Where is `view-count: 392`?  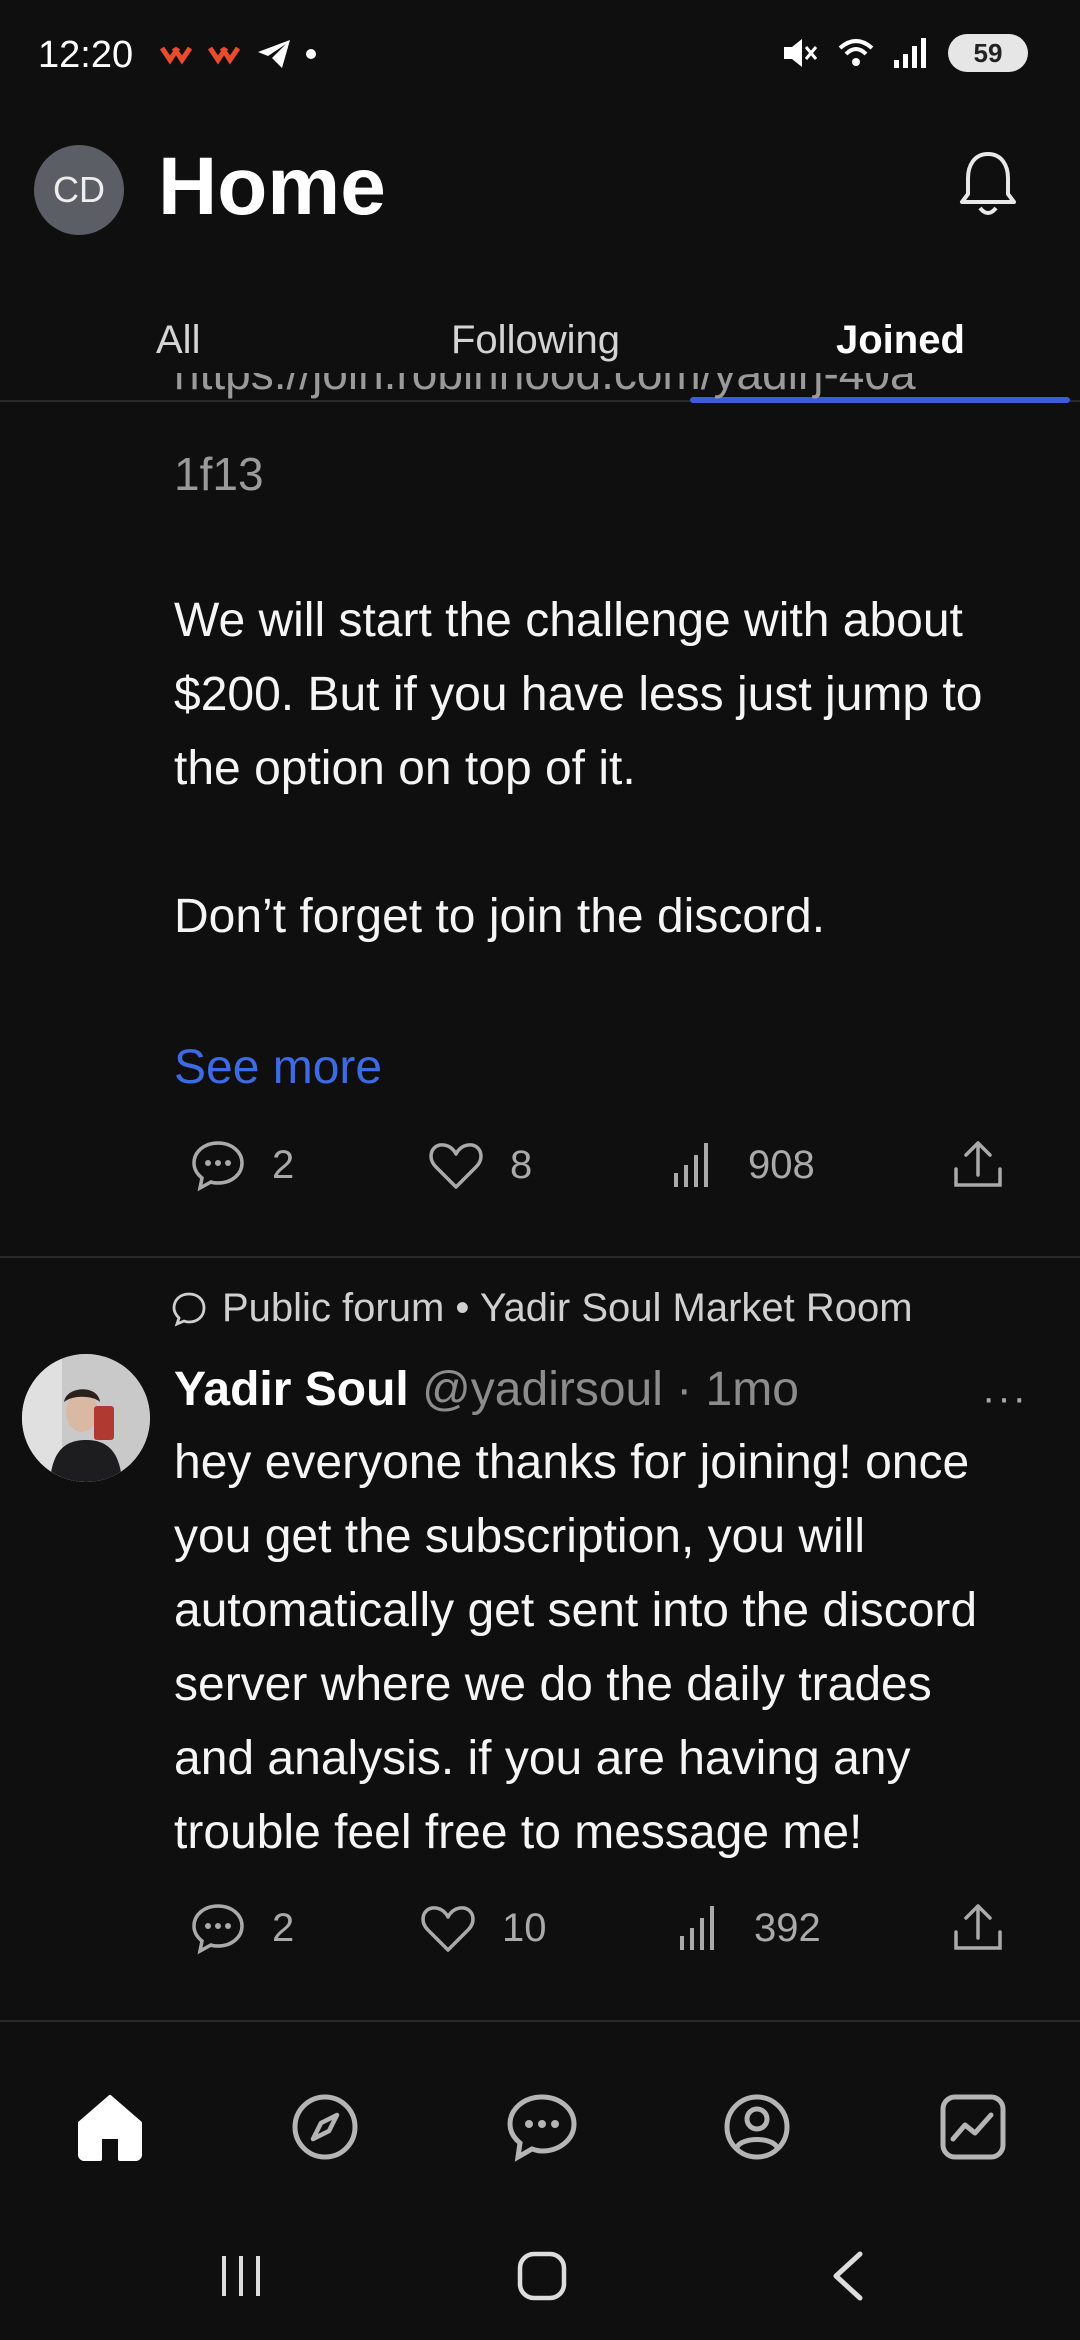
view-count: 392 is located at coordinates (787, 1927).